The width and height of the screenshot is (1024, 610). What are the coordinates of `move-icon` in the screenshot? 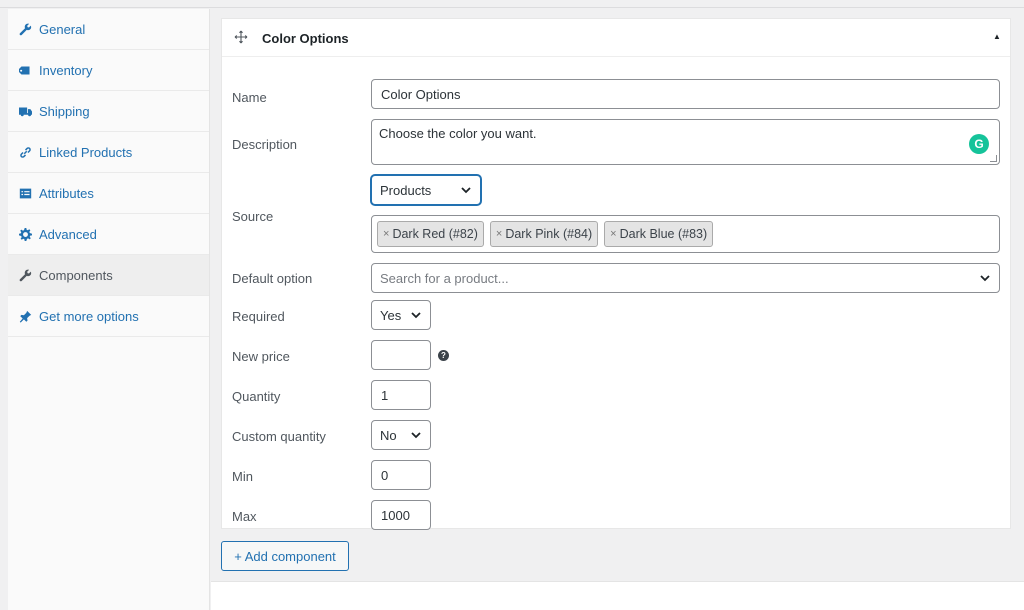 It's located at (241, 37).